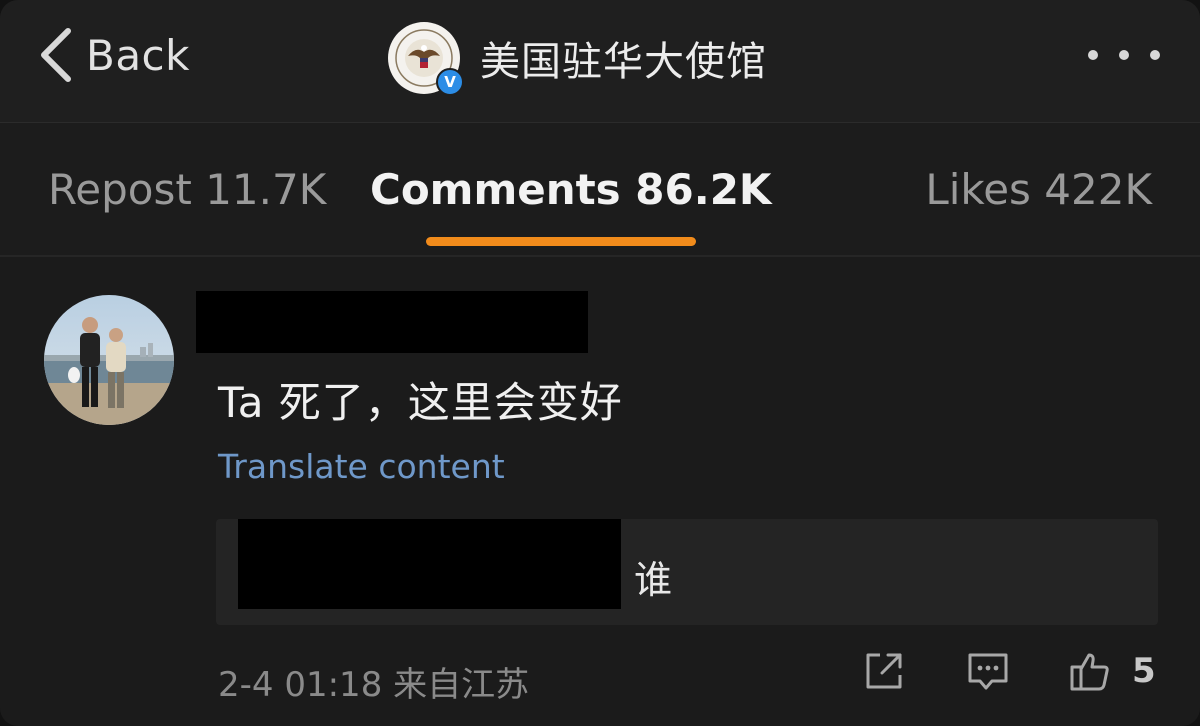 Image resolution: width=1200 pixels, height=726 pixels. Describe the element at coordinates (653, 580) in the screenshot. I see `reply-text: 谁` at that location.